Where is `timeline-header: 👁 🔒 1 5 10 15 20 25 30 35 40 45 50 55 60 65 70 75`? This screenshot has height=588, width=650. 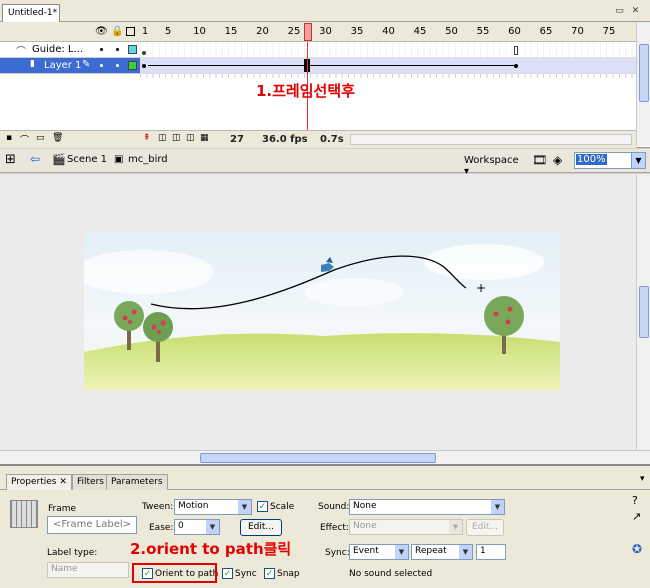
timeline-header: 👁 🔒 1 5 10 15 20 25 30 35 40 45 50 55 60 65 70 75 is located at coordinates (318, 32).